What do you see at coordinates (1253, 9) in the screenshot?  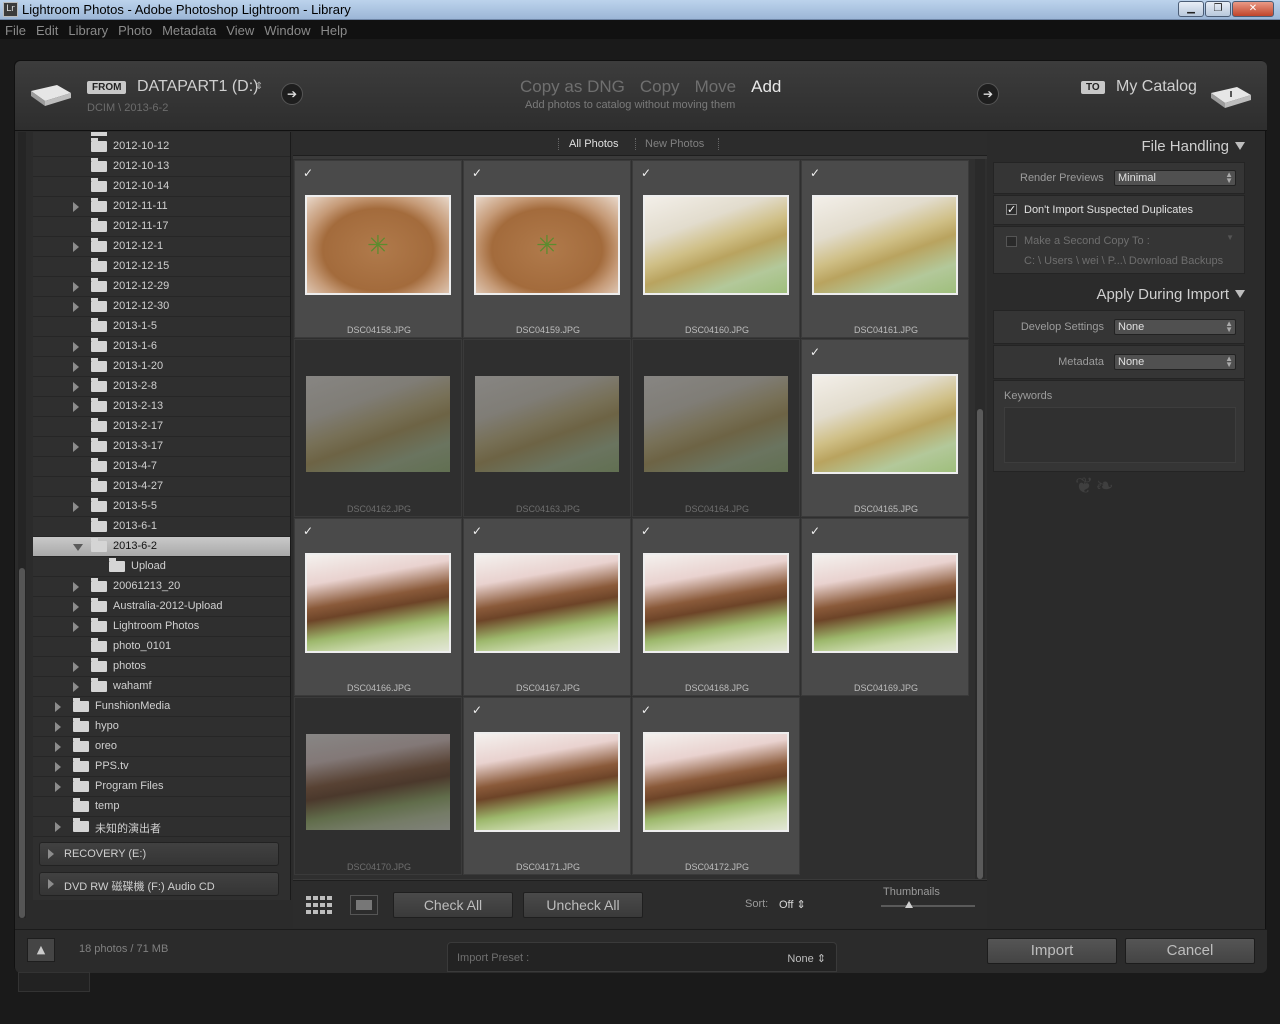 I see `close-window-button: ✕` at bounding box center [1253, 9].